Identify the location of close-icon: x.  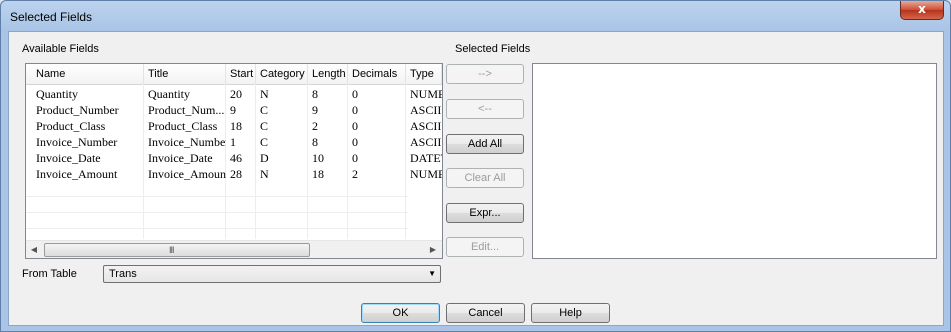
(922, 9).